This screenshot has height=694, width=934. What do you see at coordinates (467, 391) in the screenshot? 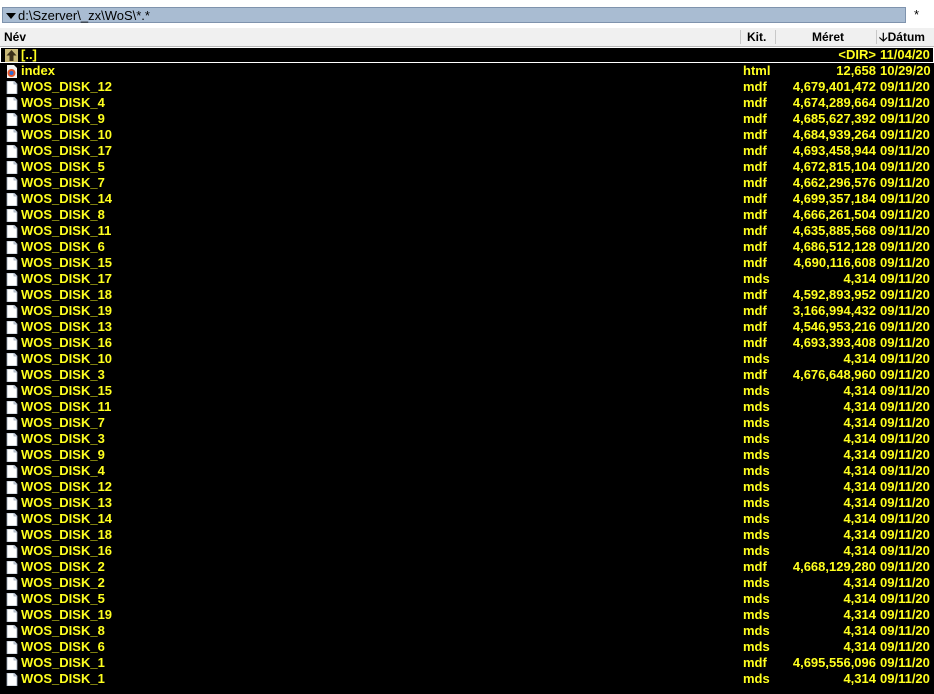
I see `file-row: WOS_DISK_15 mds 4,314 09/11/20` at bounding box center [467, 391].